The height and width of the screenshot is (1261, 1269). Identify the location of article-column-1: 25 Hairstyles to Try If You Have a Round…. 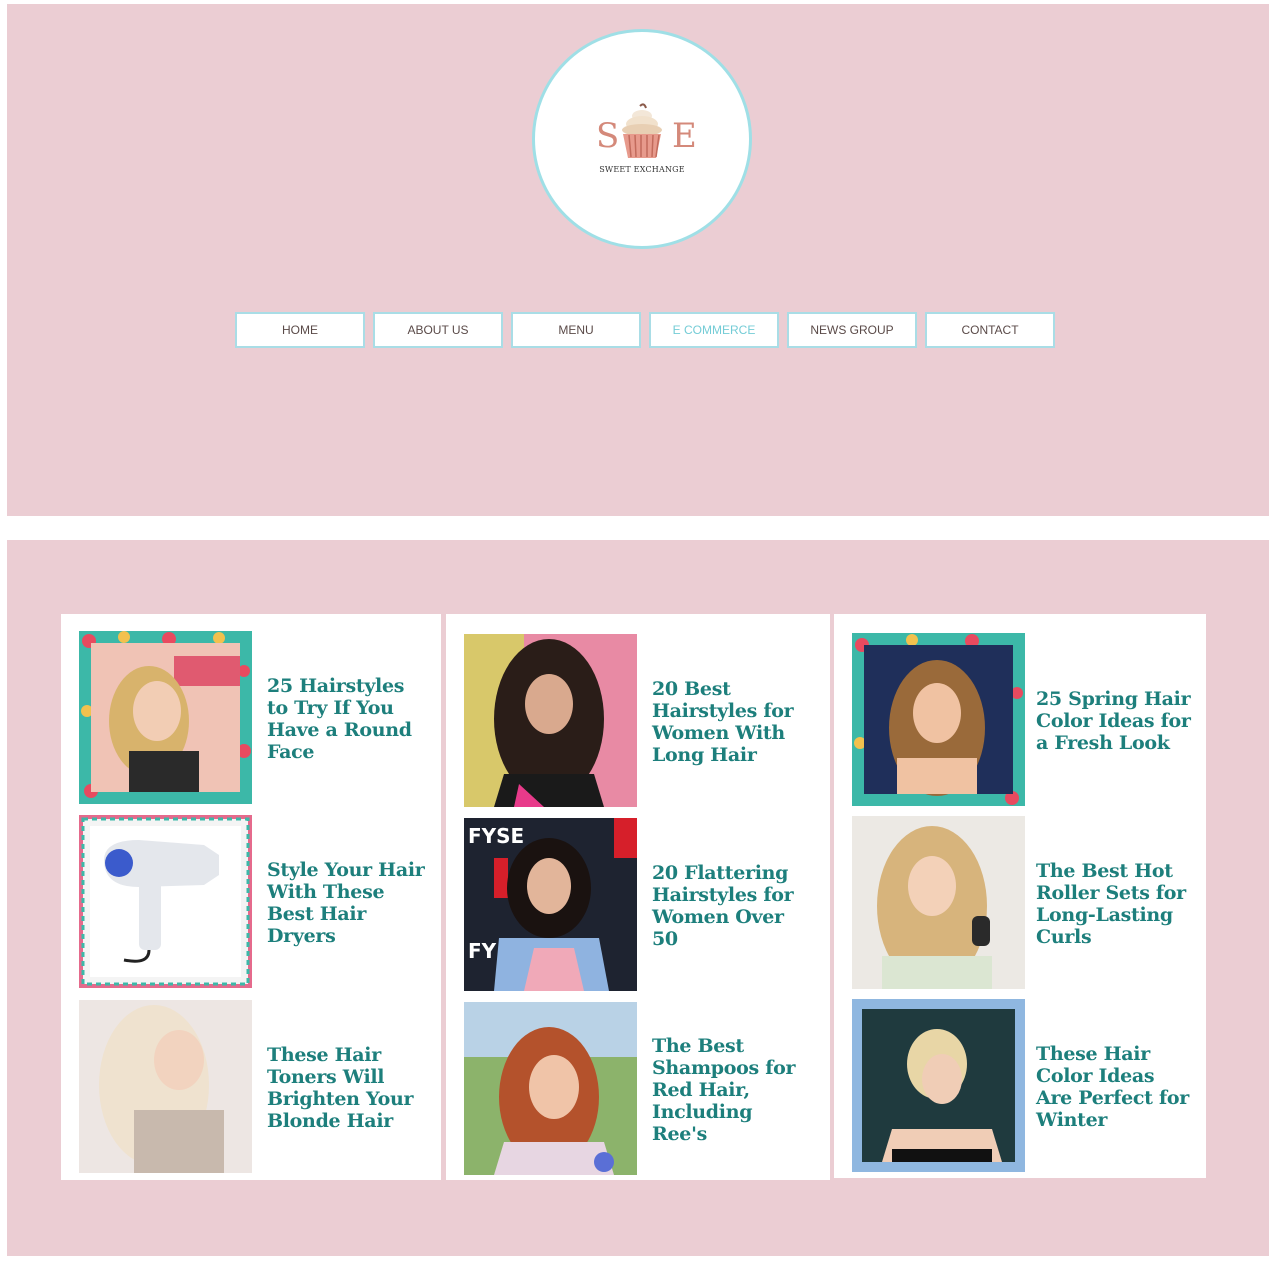
(251, 897).